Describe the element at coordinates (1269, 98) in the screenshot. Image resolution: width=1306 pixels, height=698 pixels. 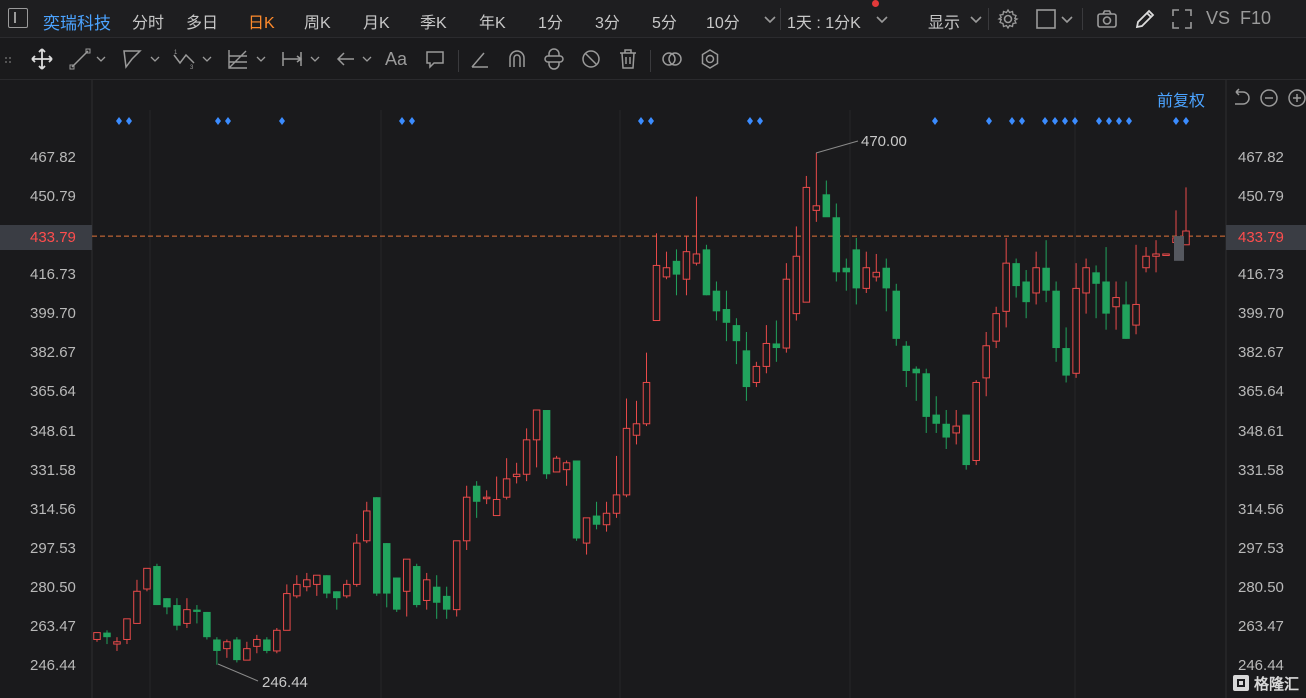
I see `zoom-out-icon` at that location.